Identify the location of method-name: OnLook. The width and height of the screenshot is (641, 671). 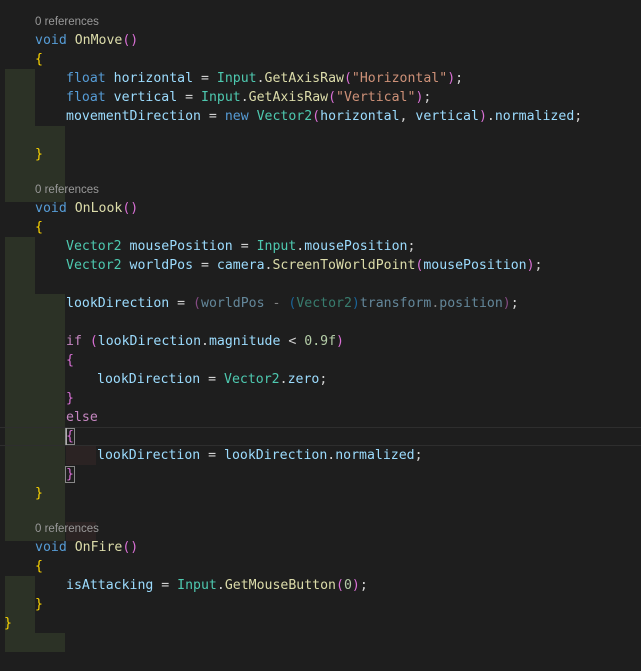
(98, 208).